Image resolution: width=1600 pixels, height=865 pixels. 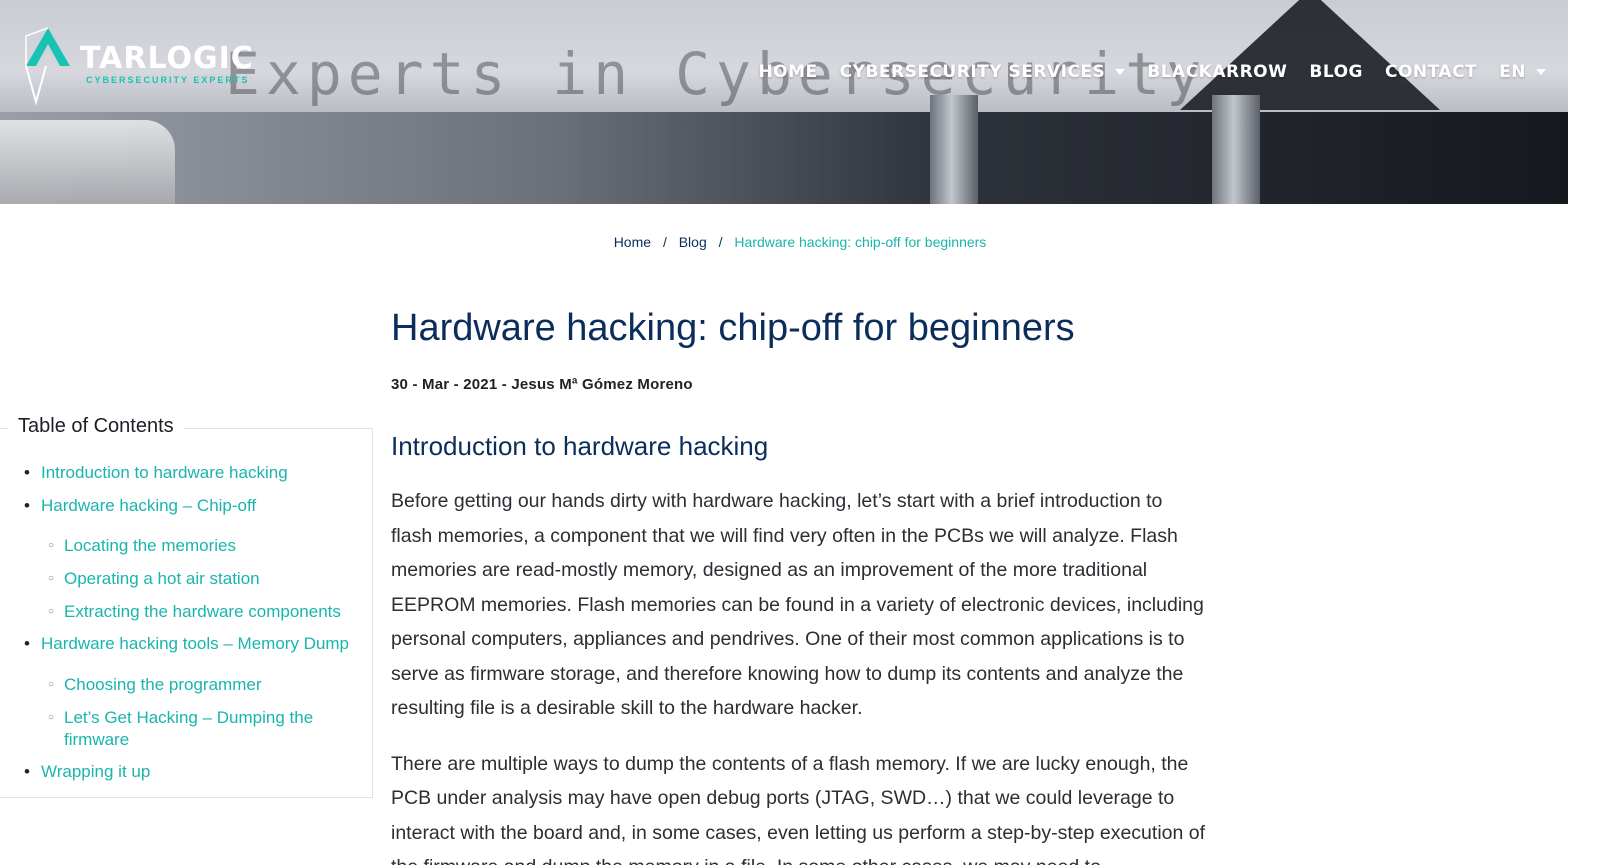 I want to click on toc-subitem-choosing-programmer: Choosing the programmer, so click(x=154, y=685).